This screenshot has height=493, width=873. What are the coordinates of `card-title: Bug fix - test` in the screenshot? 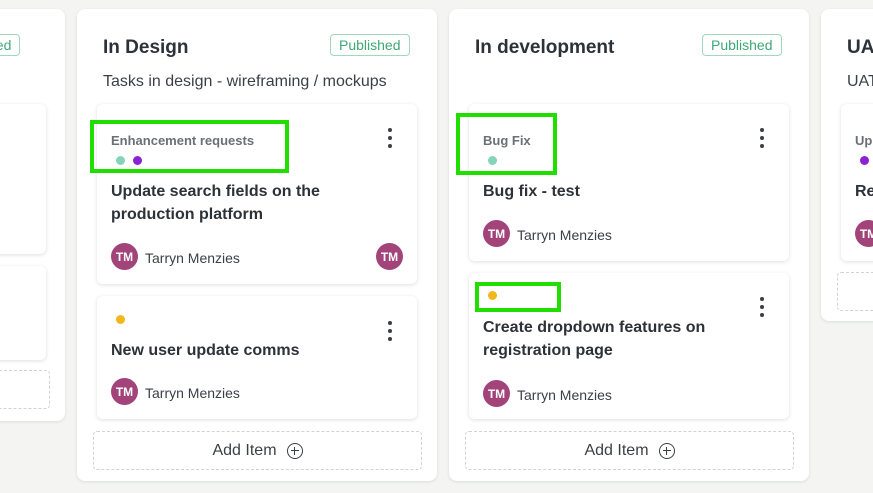 It's located at (531, 191).